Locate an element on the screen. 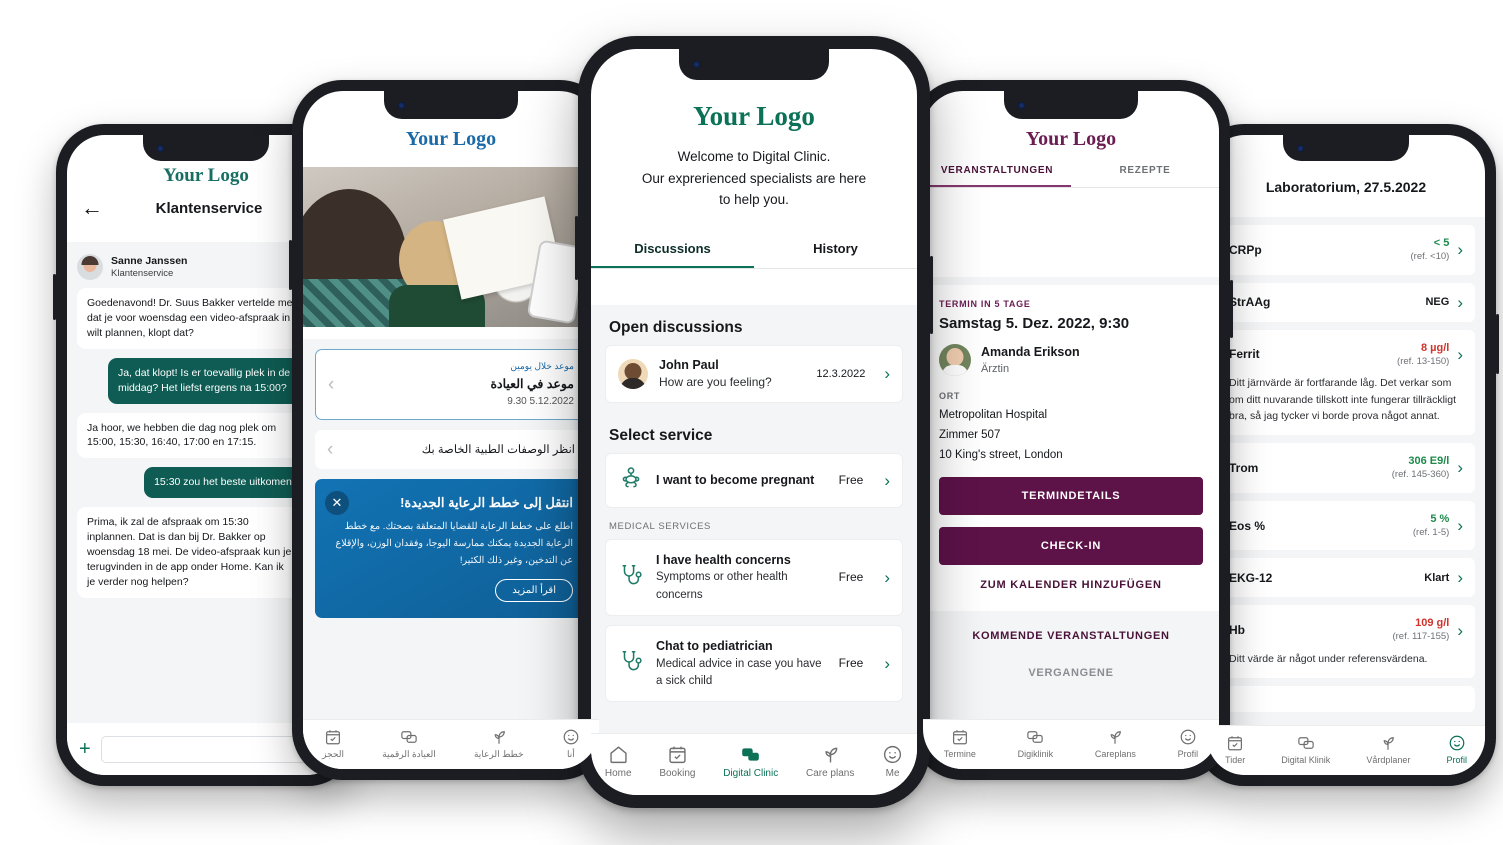 The width and height of the screenshot is (1503, 845). add-to-calendar-link: ZUM KALENDER HINZUFÜGEN is located at coordinates (1071, 580).